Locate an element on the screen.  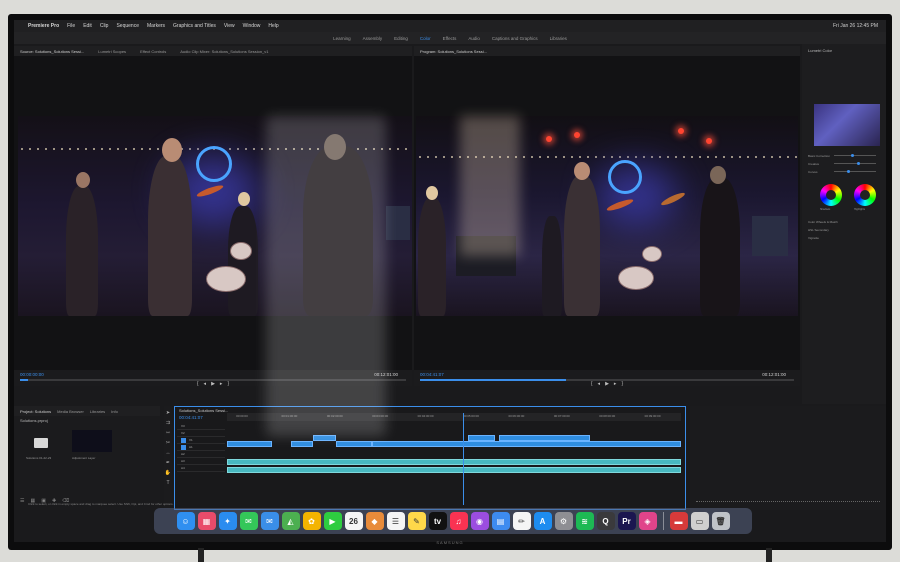
dock-spotify-icon: ≋ is located at coordinates (584, 521).